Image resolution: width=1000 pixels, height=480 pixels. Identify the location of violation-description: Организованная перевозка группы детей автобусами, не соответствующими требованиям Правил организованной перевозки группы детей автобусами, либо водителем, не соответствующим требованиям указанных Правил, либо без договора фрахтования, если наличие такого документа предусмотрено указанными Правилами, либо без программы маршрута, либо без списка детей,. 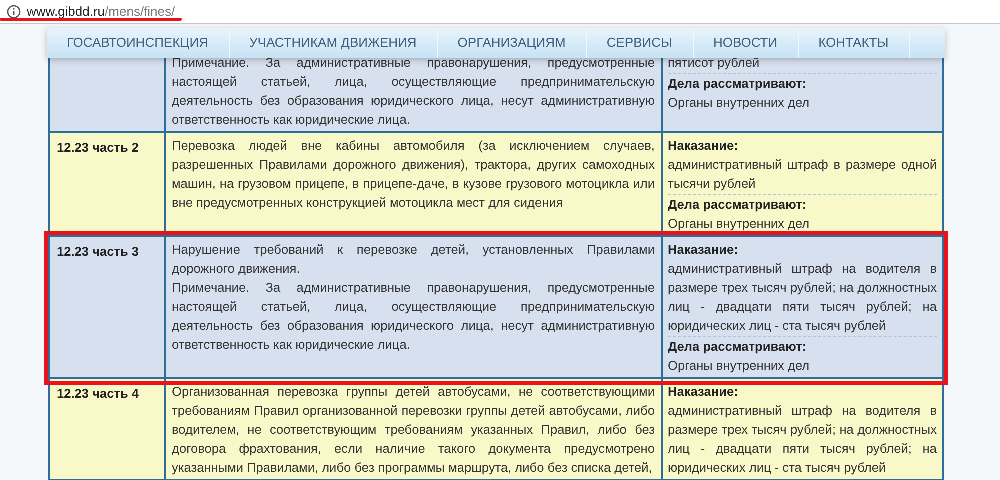
(413, 430).